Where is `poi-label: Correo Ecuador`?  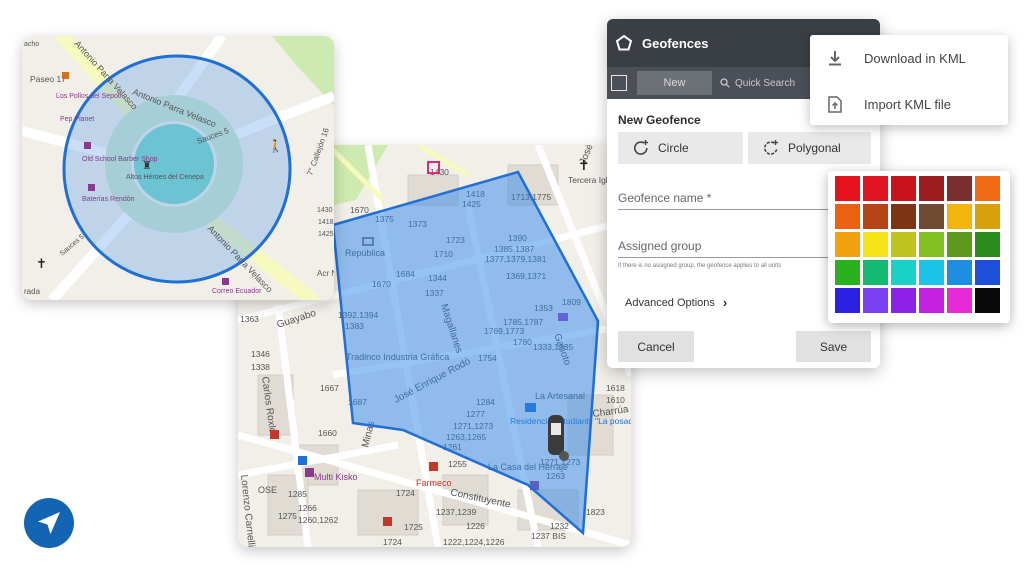 poi-label: Correo Ecuador is located at coordinates (237, 291).